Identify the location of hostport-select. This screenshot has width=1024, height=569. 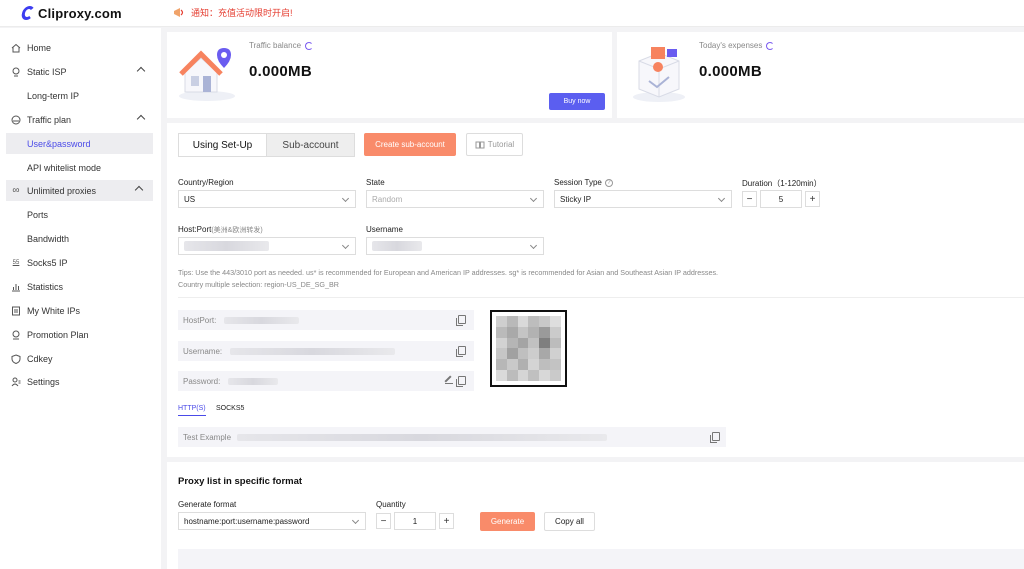
(267, 246).